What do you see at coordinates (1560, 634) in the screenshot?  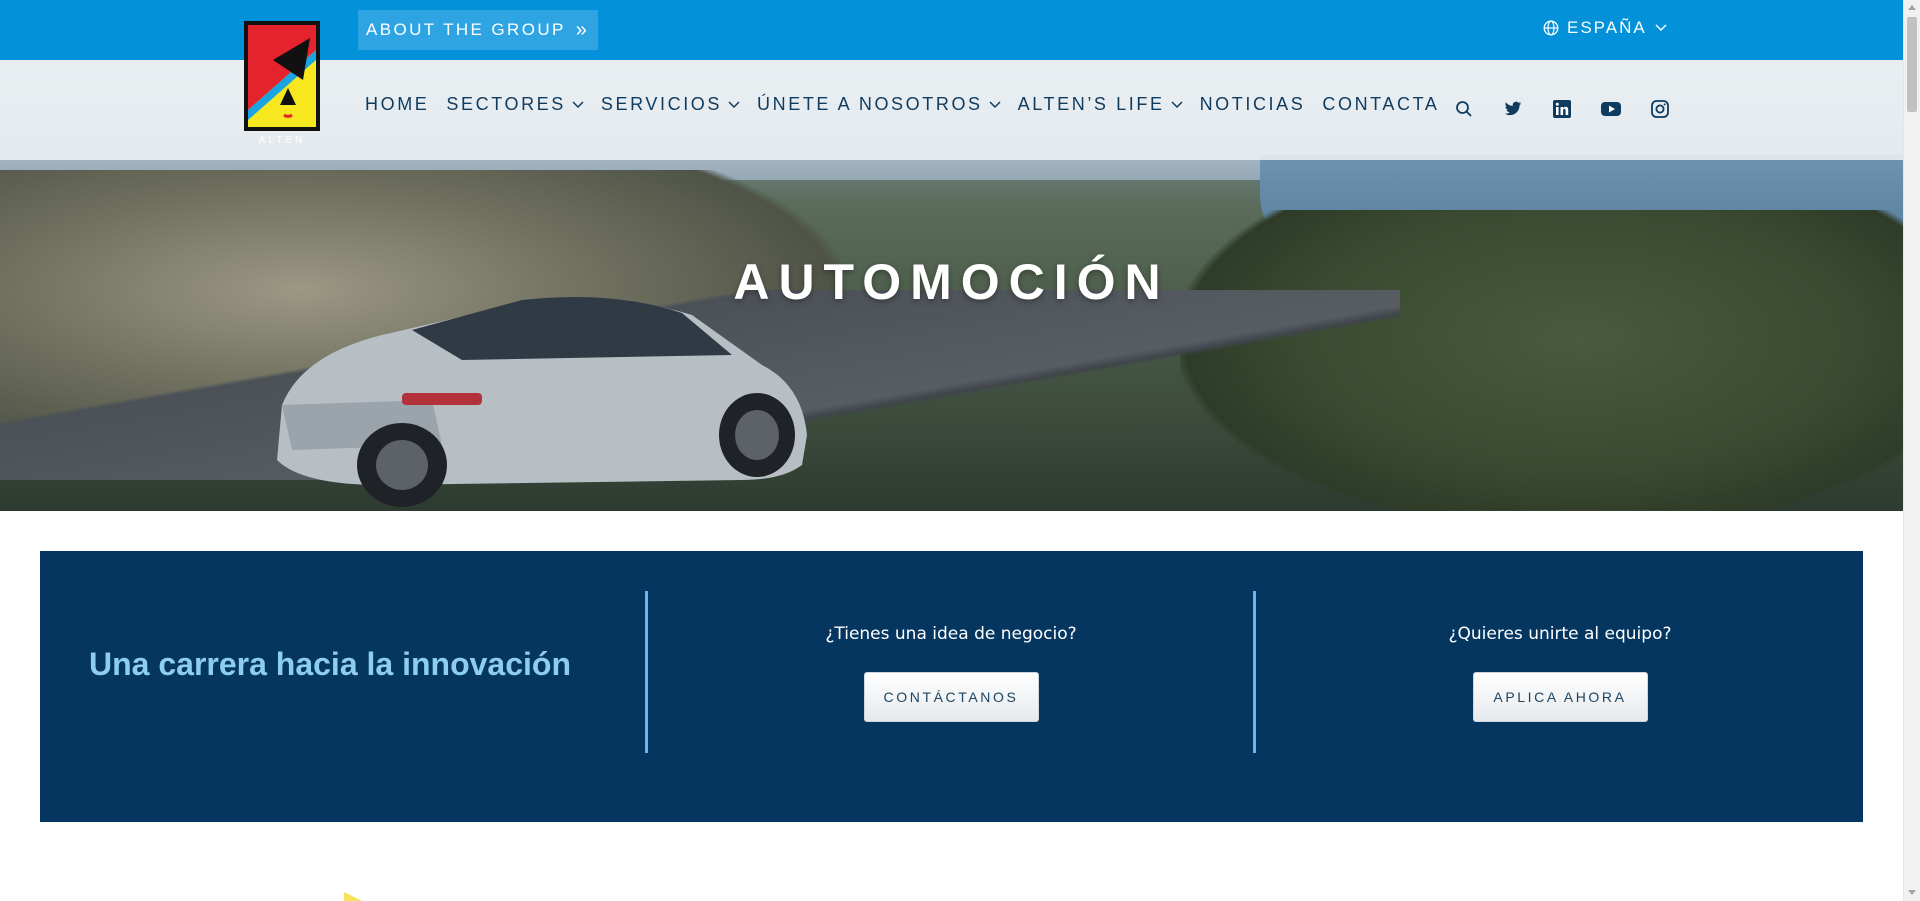 I see `join-team-question: ¿Quieres unirte al equipo?` at bounding box center [1560, 634].